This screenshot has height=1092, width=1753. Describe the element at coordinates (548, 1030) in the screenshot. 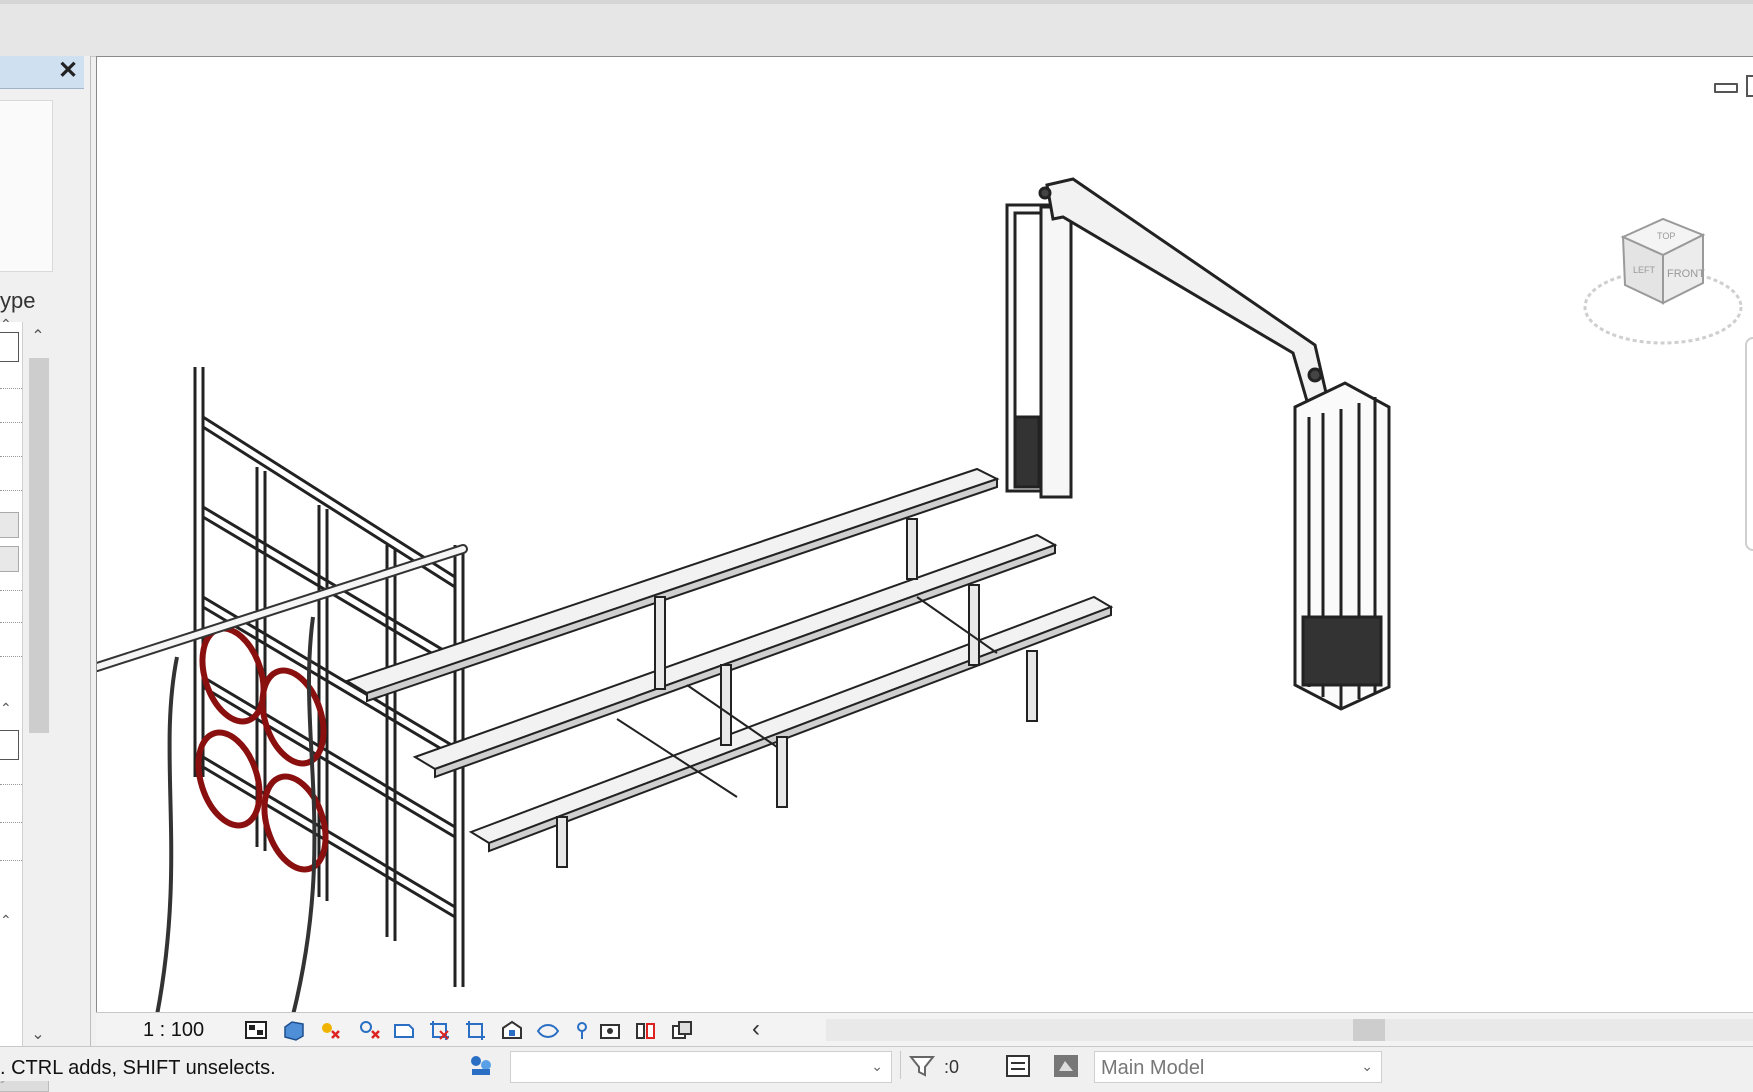

I see `temporary-hide-isolate-icon` at that location.